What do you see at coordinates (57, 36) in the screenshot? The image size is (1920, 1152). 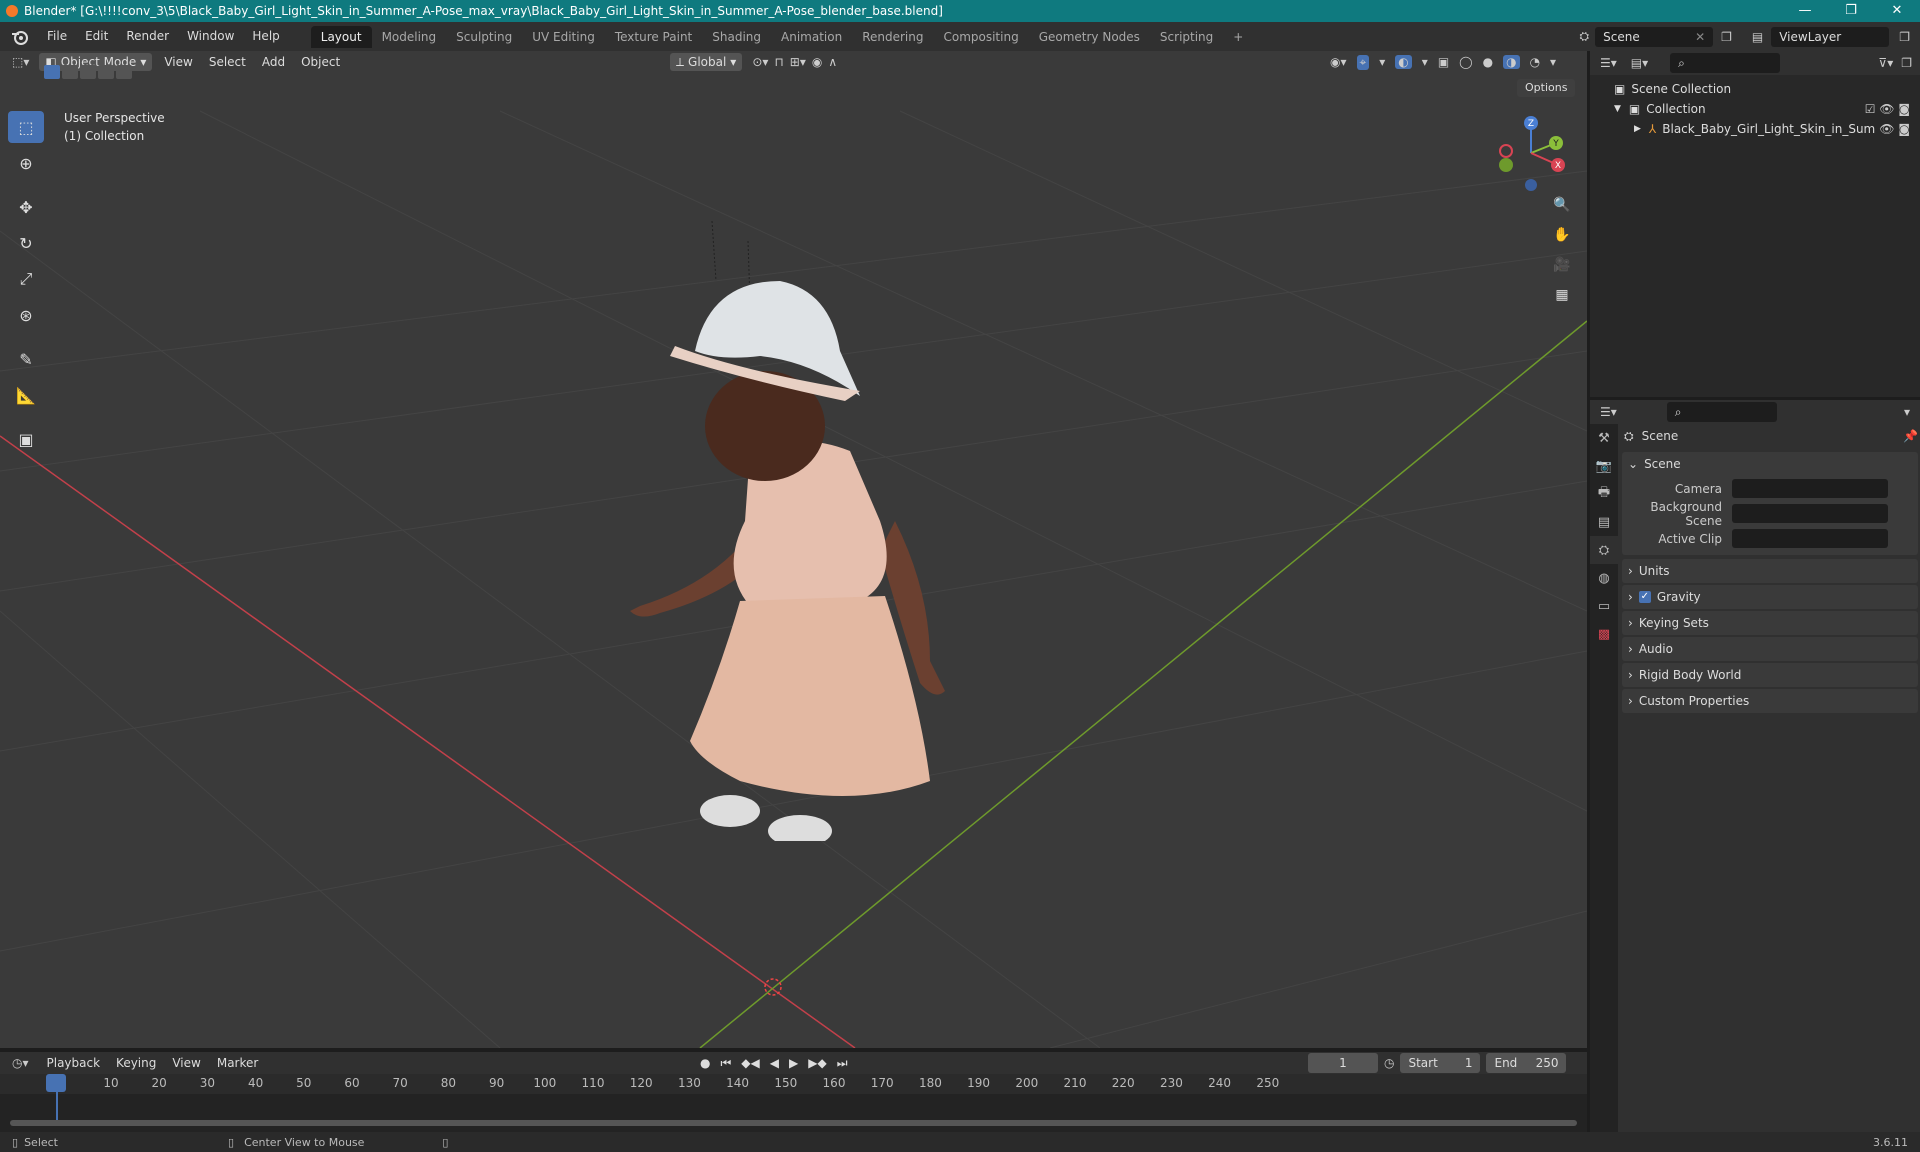 I see `menu-file: File` at bounding box center [57, 36].